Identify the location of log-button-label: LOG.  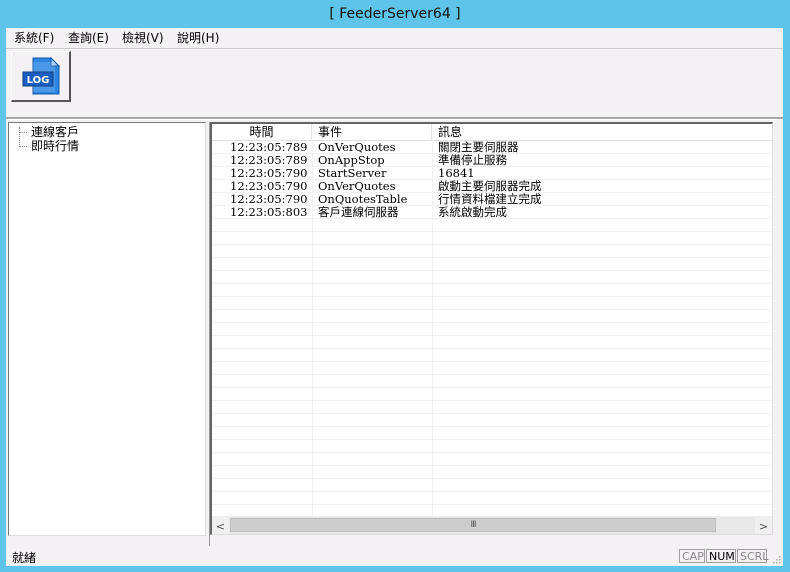
(38, 80).